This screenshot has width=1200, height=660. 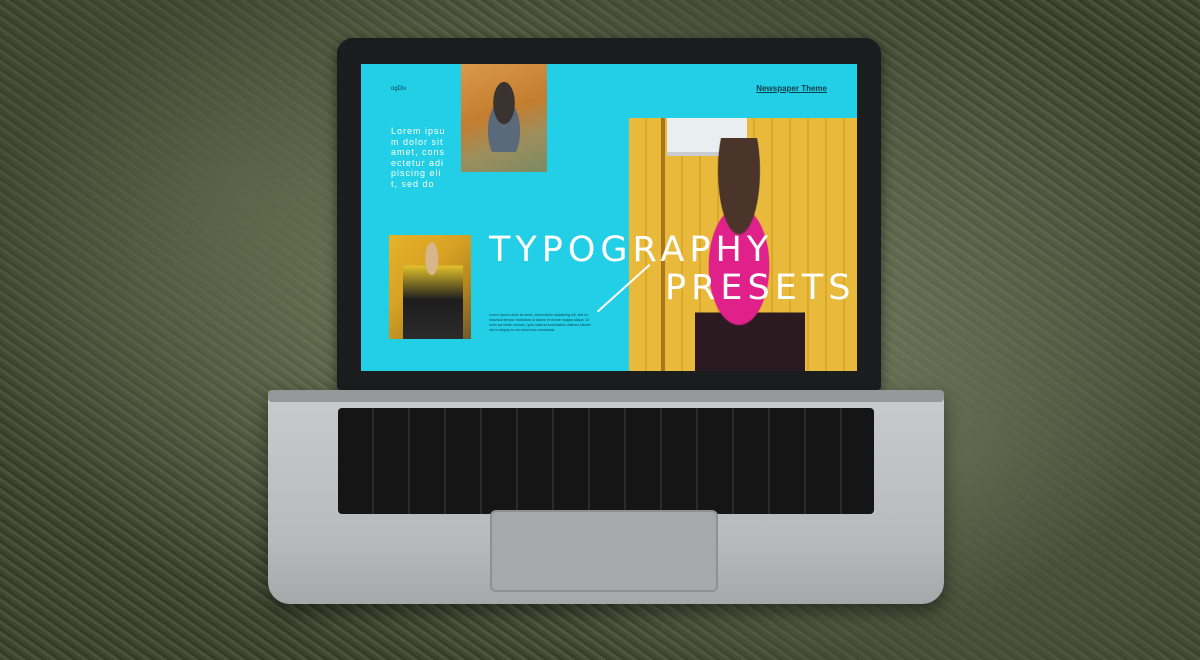 I want to click on trackpad, so click(x=604, y=551).